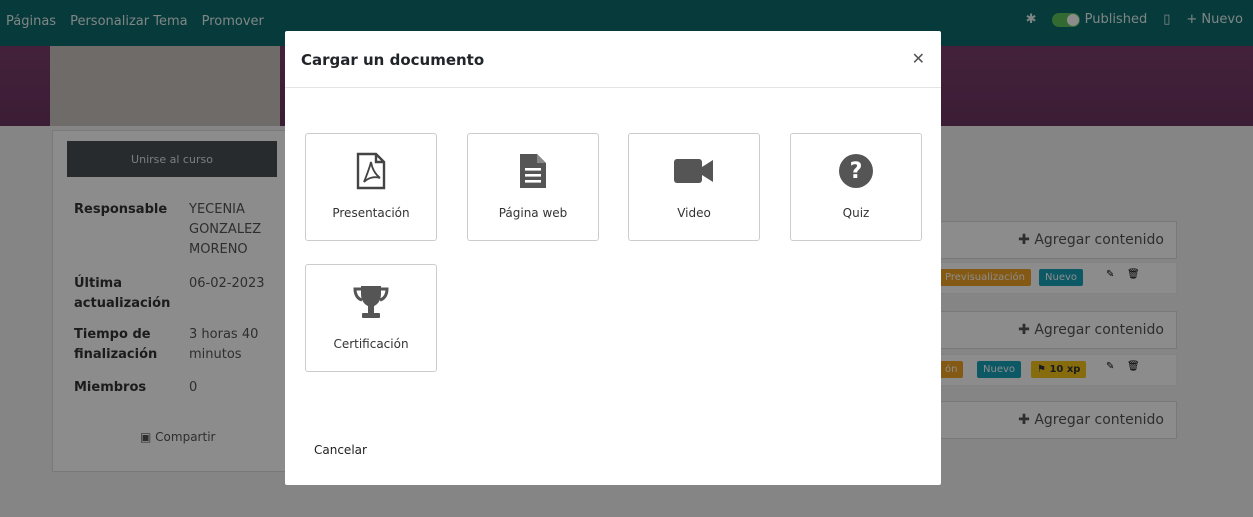 This screenshot has height=517, width=1253. I want to click on option-quiz: ? Quiz, so click(856, 187).